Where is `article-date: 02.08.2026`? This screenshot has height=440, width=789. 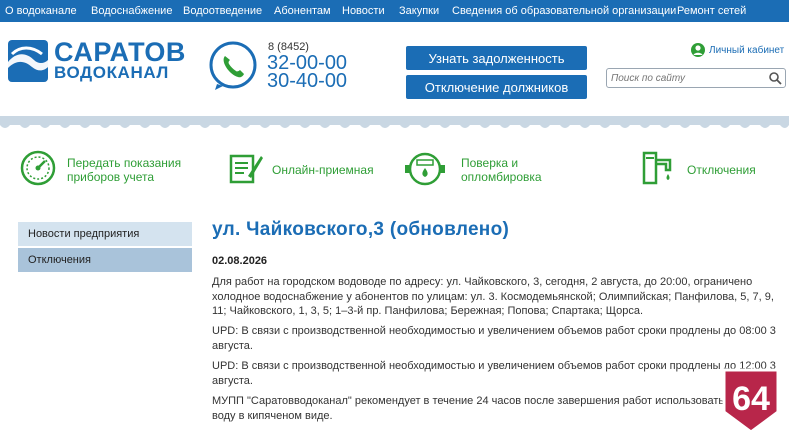 article-date: 02.08.2026 is located at coordinates (240, 261).